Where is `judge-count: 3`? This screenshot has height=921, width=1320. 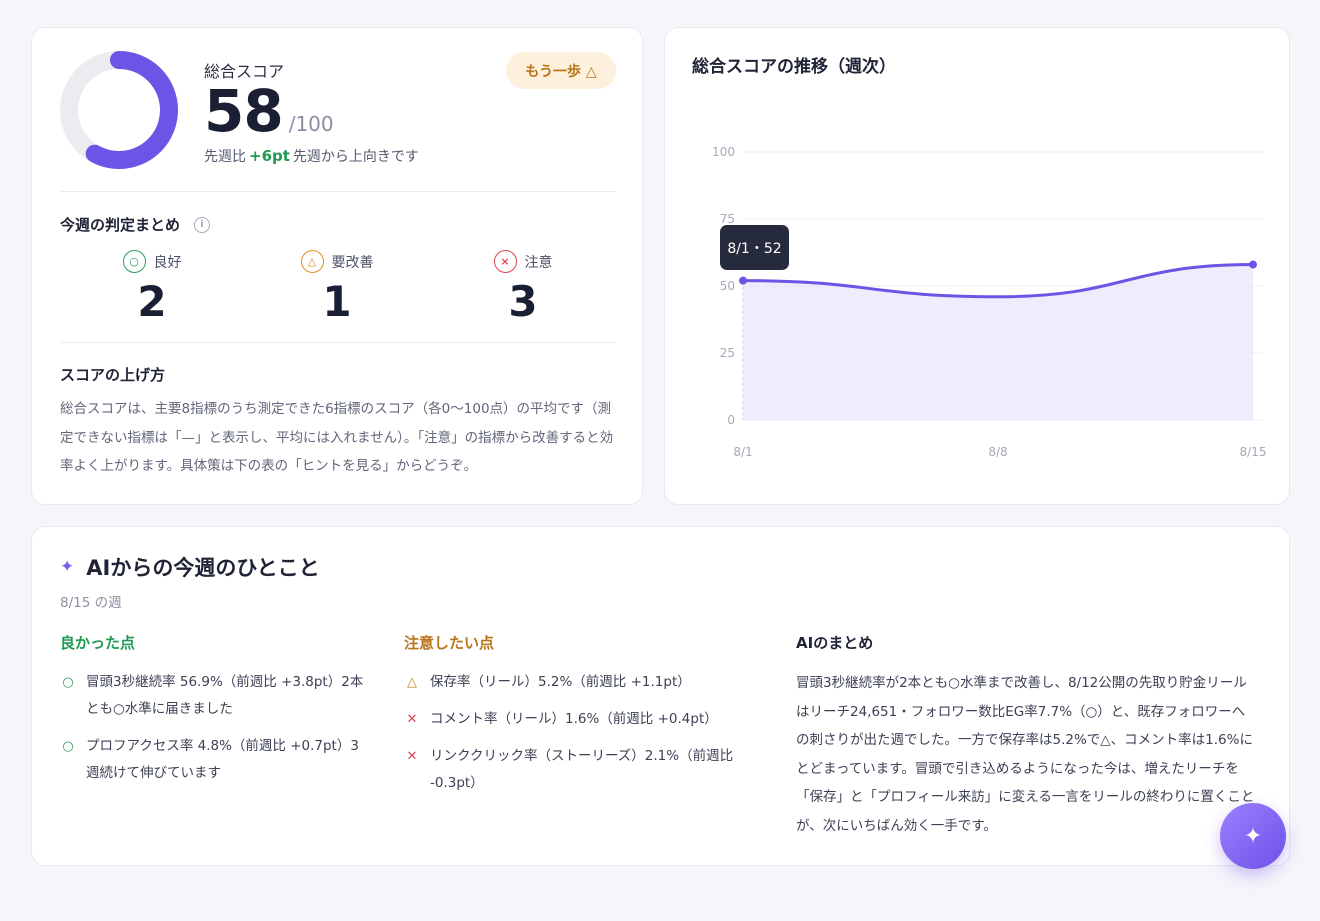 judge-count: 3 is located at coordinates (523, 301).